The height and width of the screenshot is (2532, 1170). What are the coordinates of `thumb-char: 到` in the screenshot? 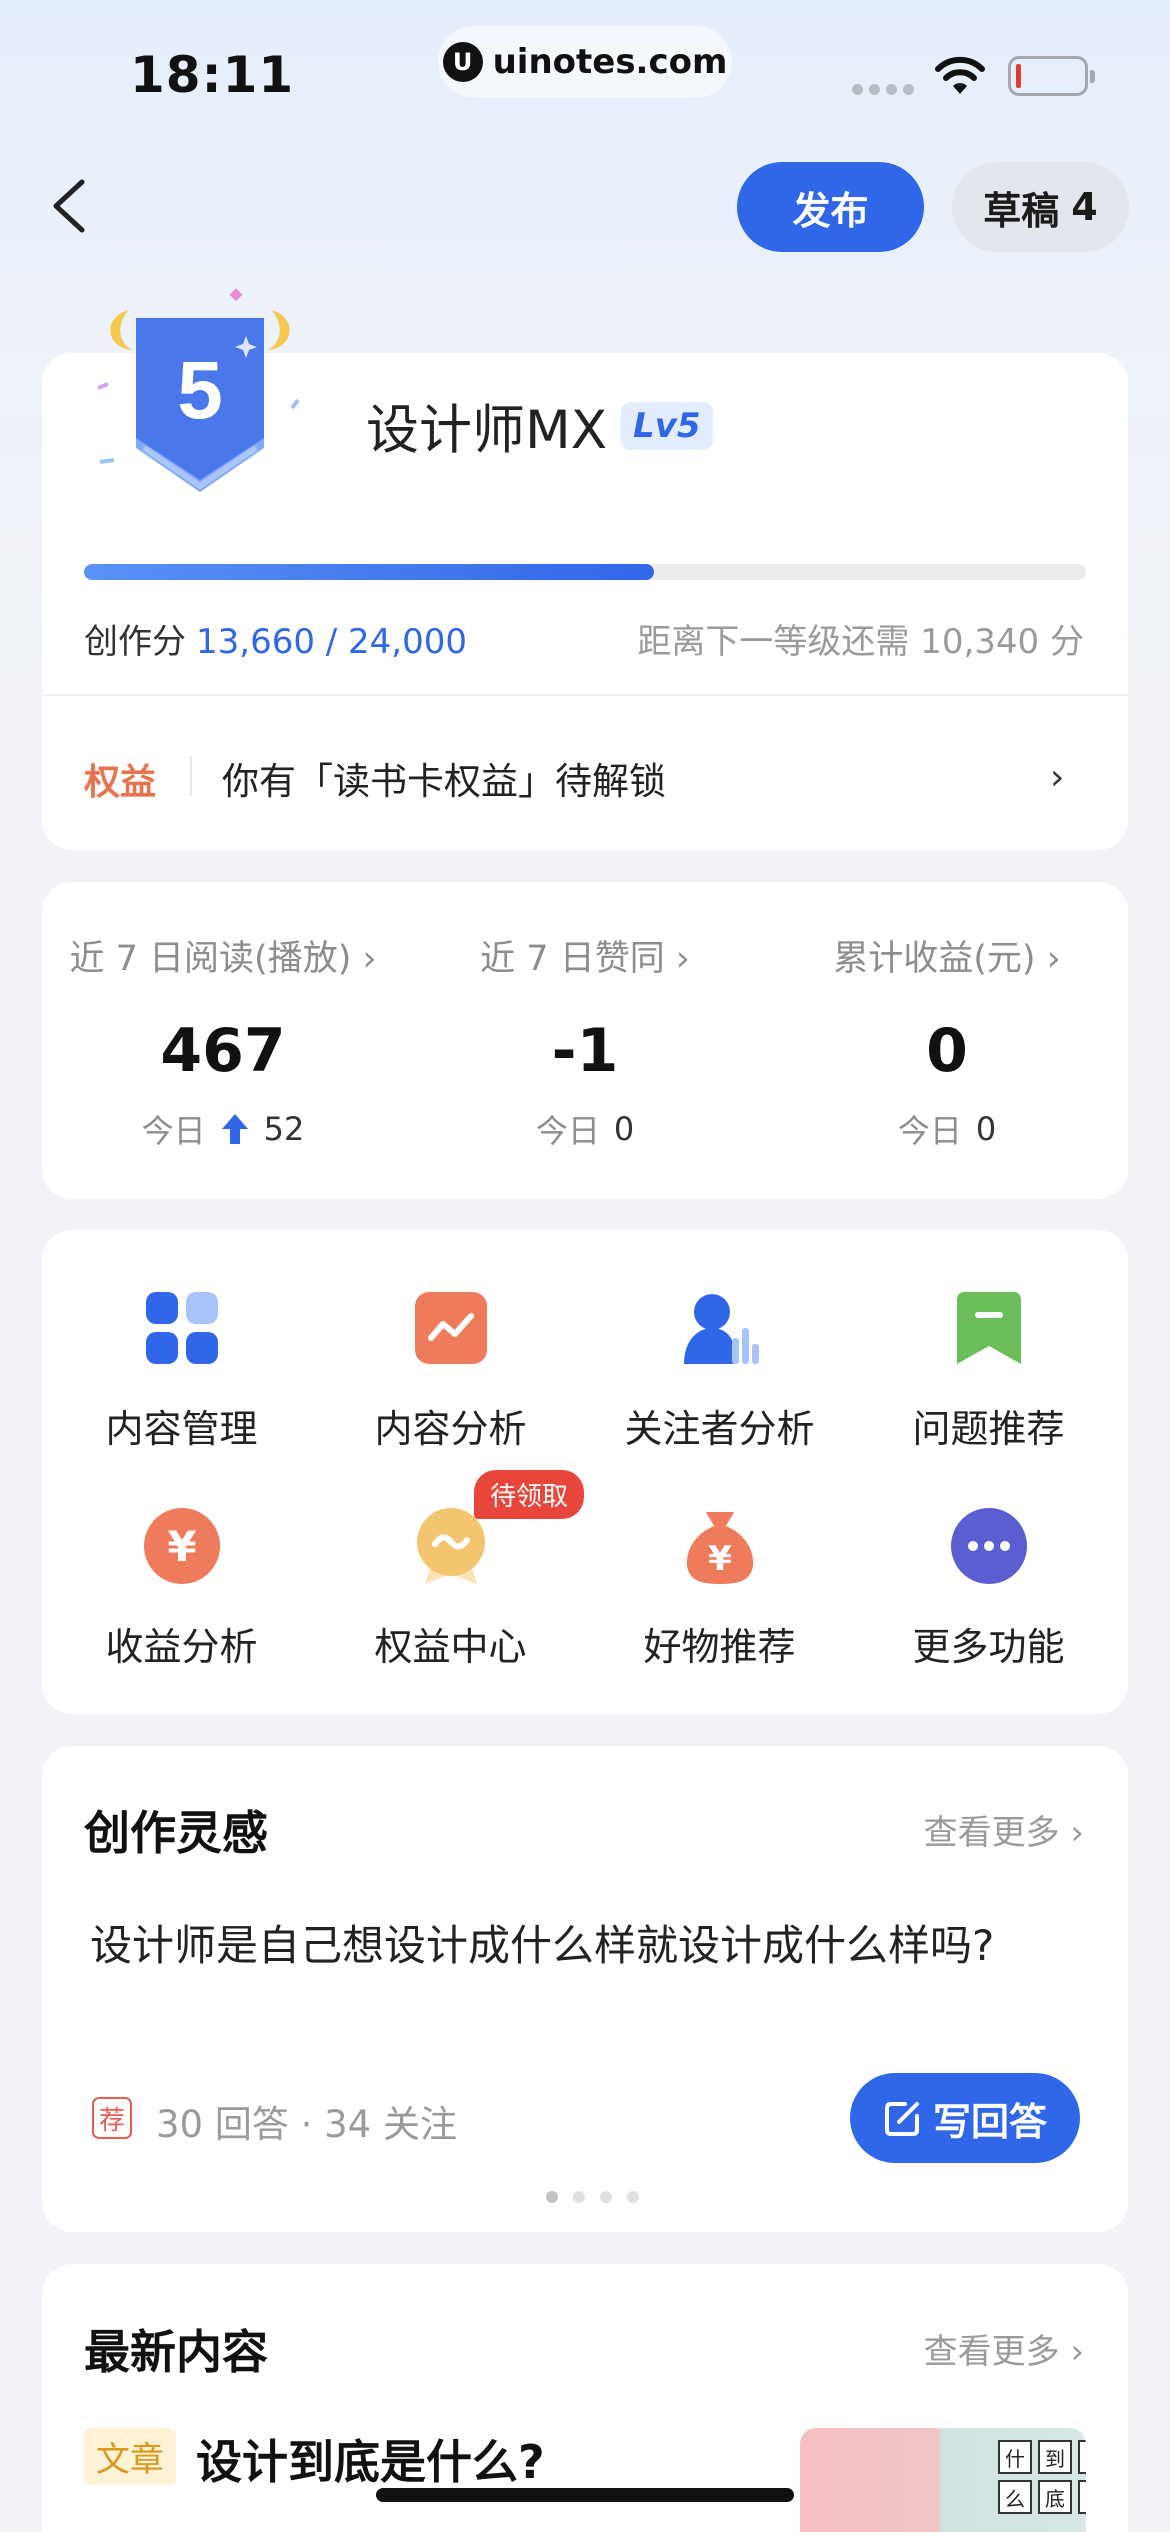 It's located at (1055, 2457).